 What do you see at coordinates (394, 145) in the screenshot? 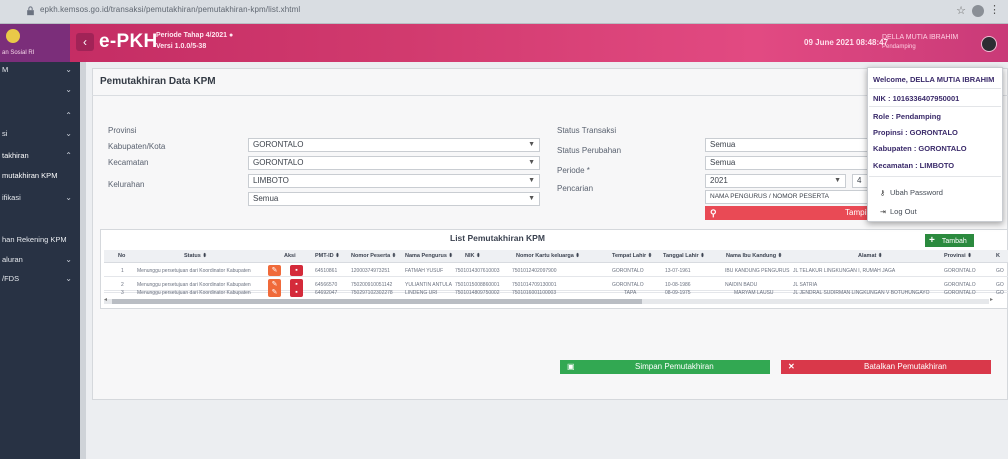
I see `provinsi-select: GORONTALO ▼` at bounding box center [394, 145].